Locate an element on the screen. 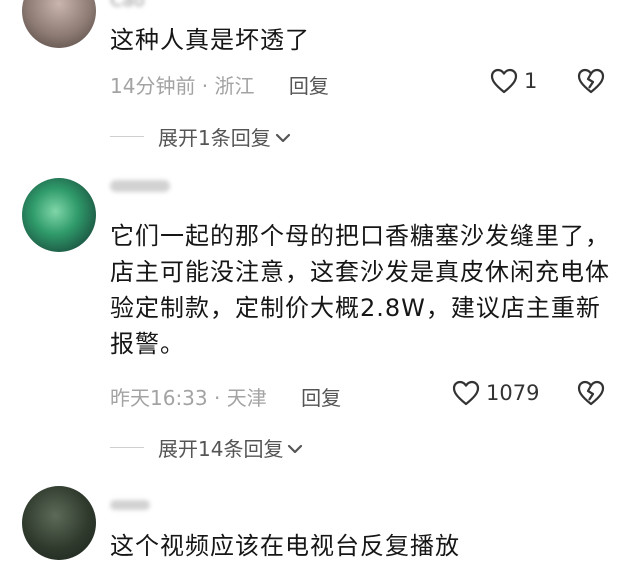 This screenshot has width=640, height=564. comment-time-location: 14分钟前 · 浙江 is located at coordinates (182, 86).